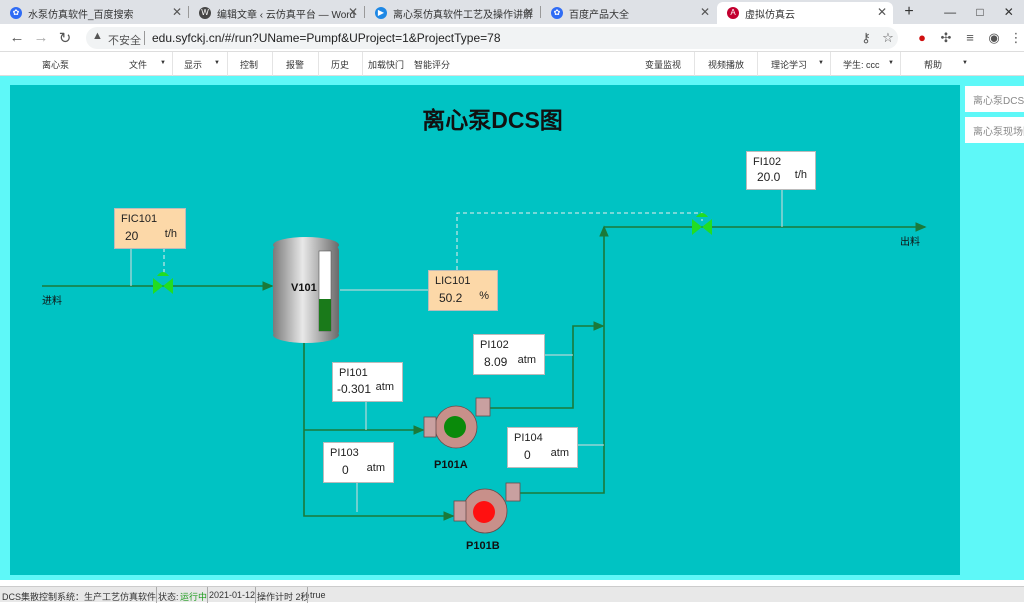 The width and height of the screenshot is (1024, 603). I want to click on video-icon: ▶, so click(381, 13).